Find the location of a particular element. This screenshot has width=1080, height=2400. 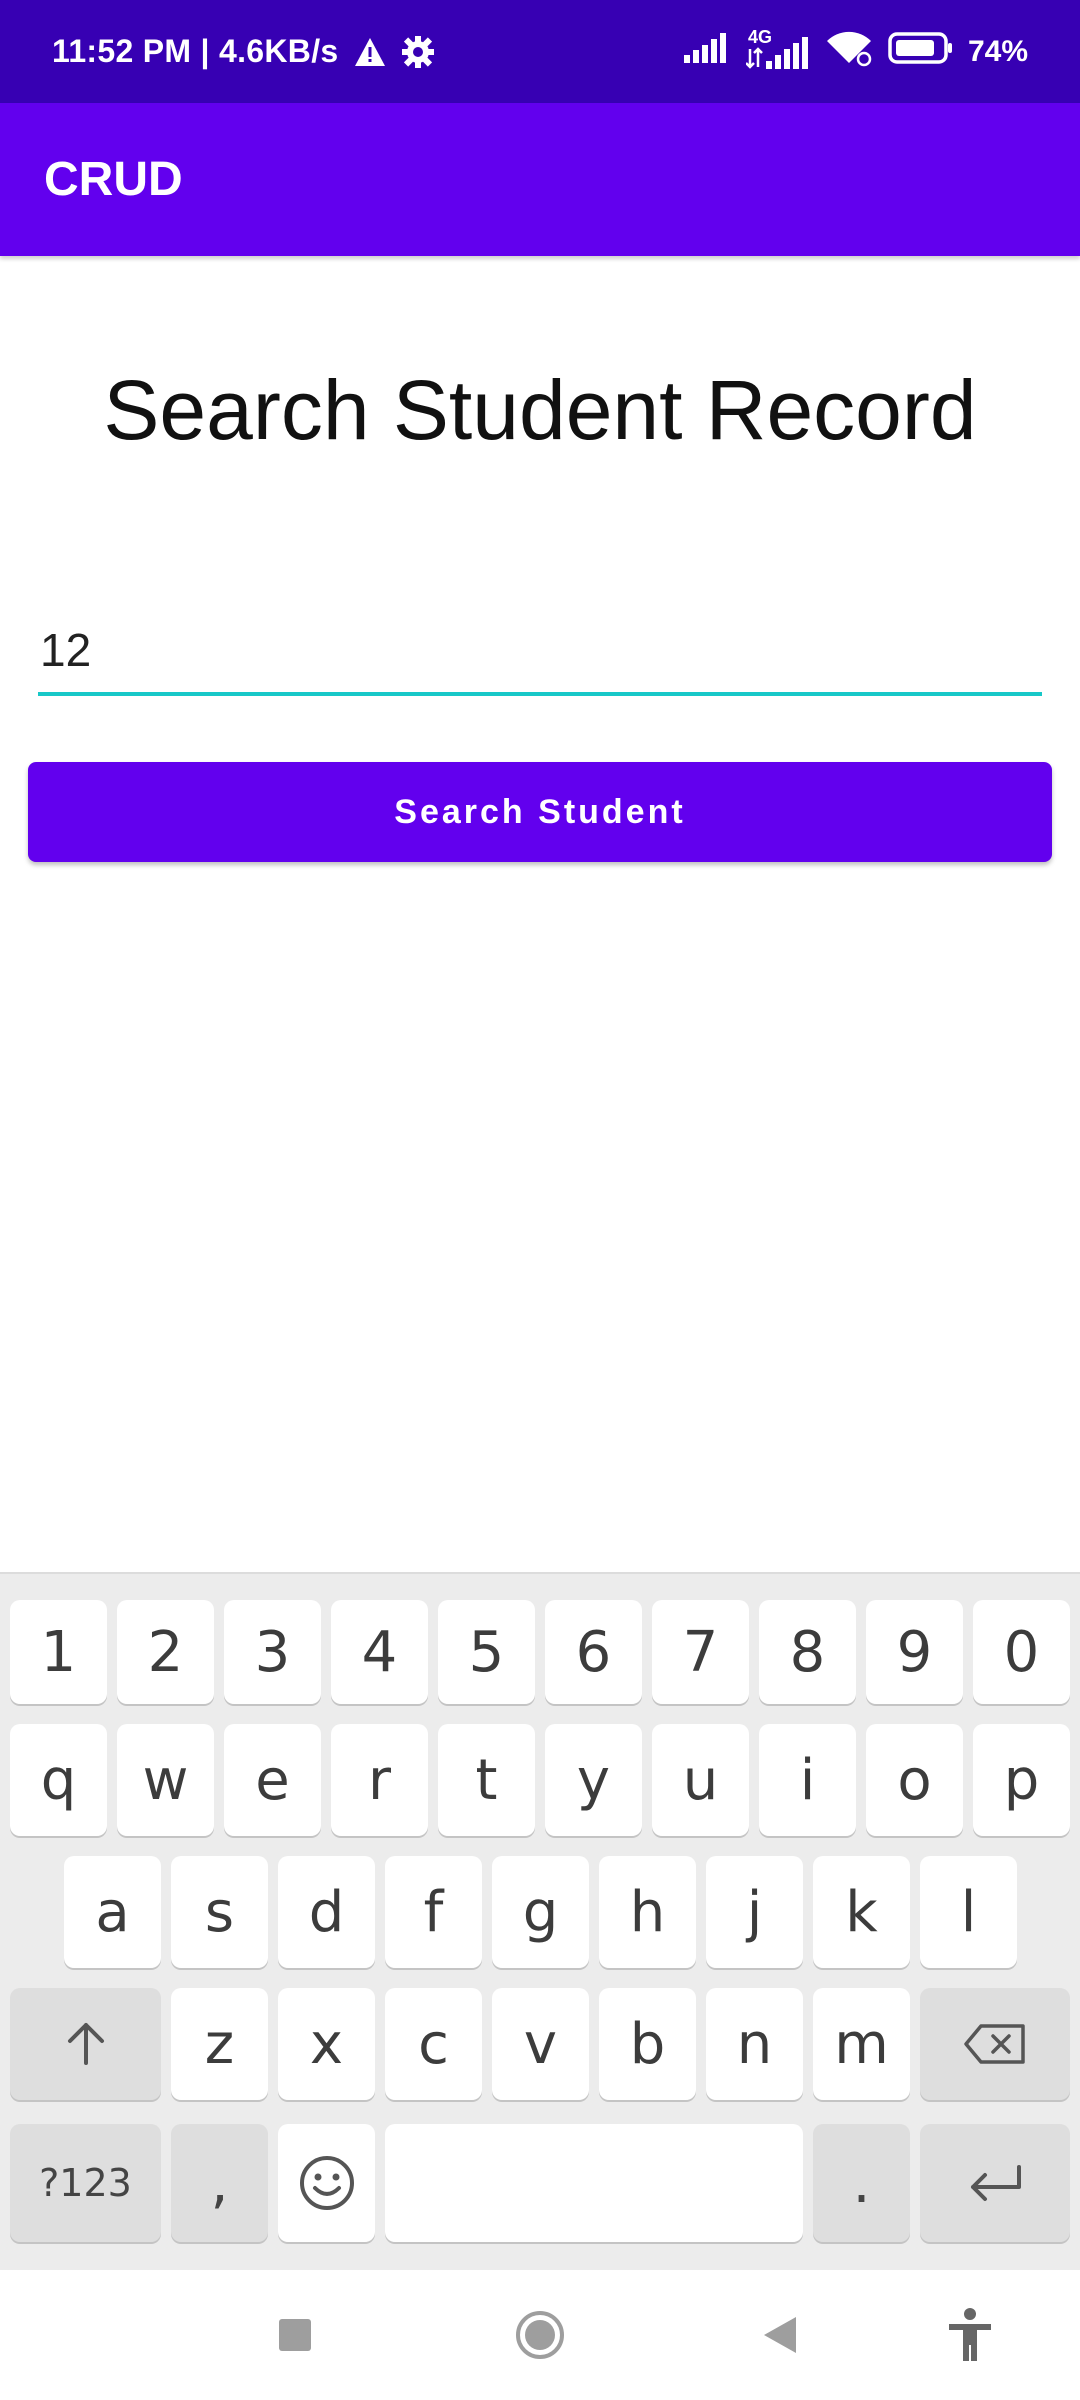

key-u: u is located at coordinates (700, 1780).